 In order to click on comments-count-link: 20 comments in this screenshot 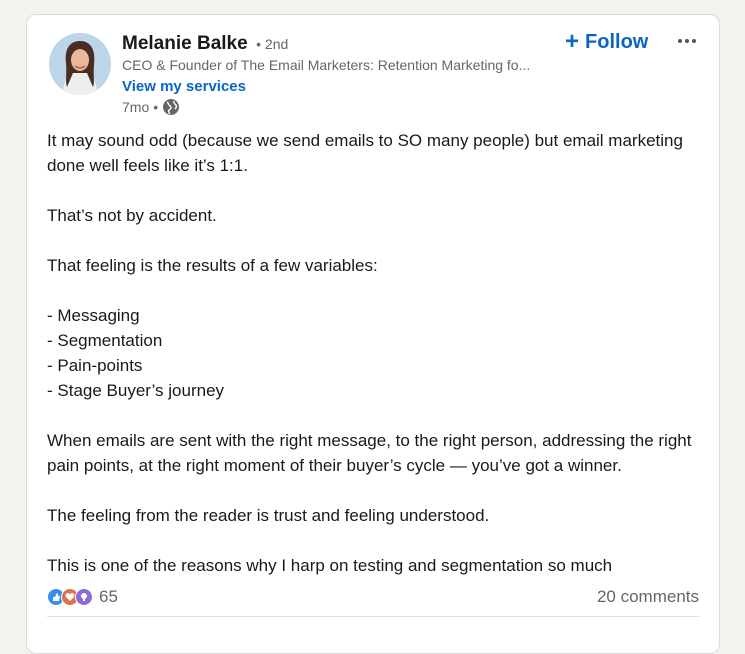, I will do `click(648, 597)`.